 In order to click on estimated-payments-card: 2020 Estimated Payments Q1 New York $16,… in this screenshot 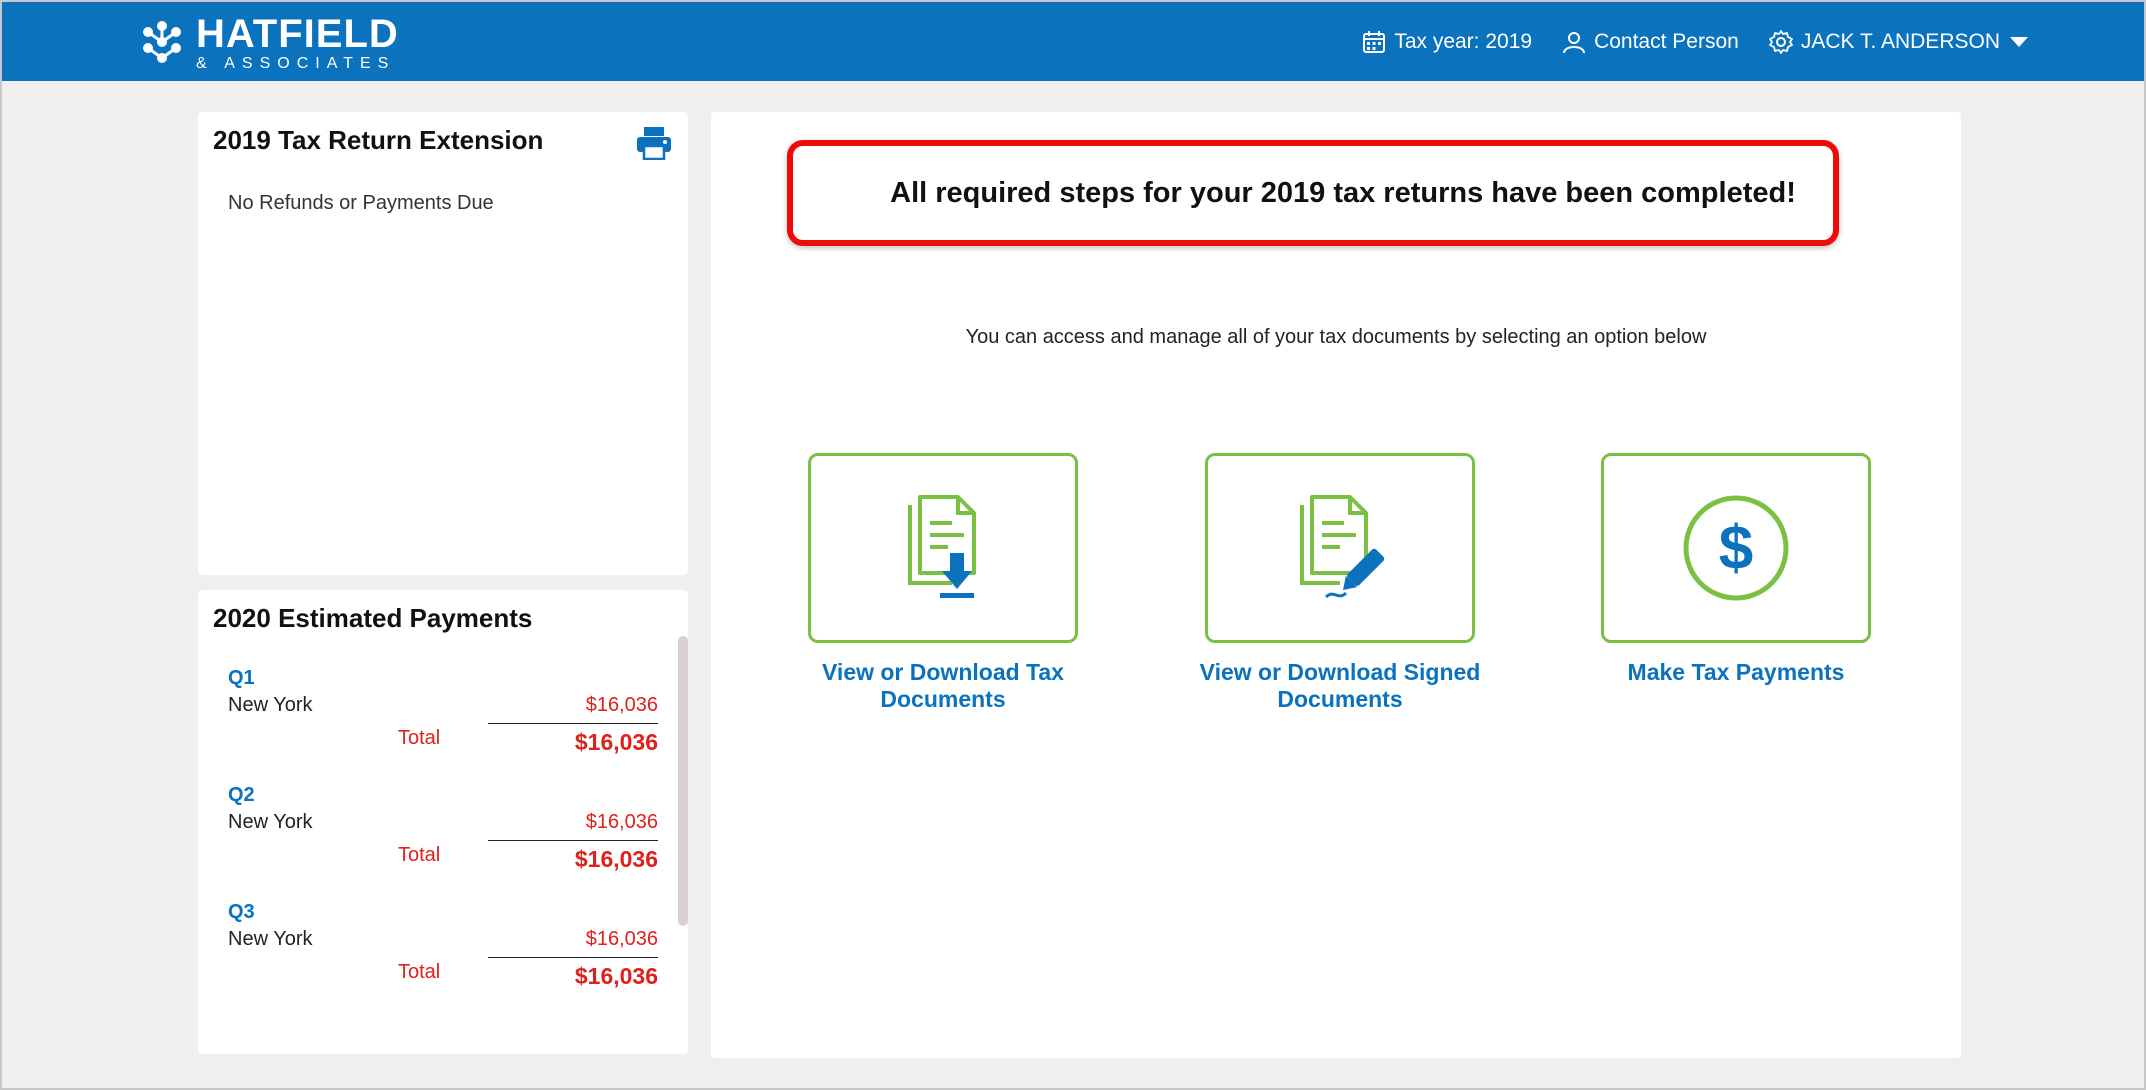, I will do `click(443, 822)`.